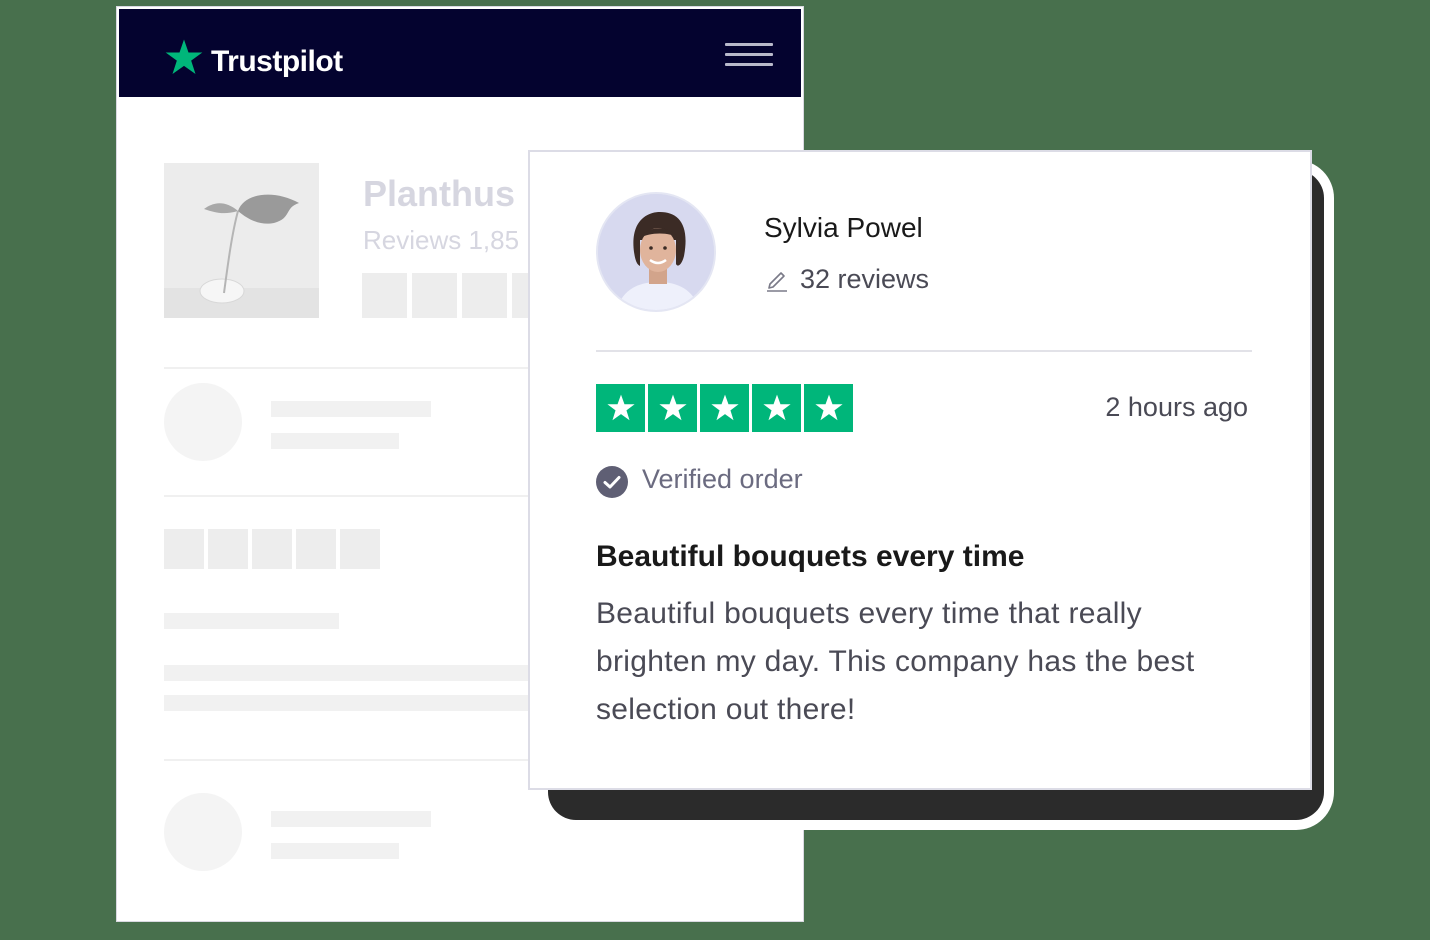  Describe the element at coordinates (241, 240) in the screenshot. I see `company-logo-image` at that location.